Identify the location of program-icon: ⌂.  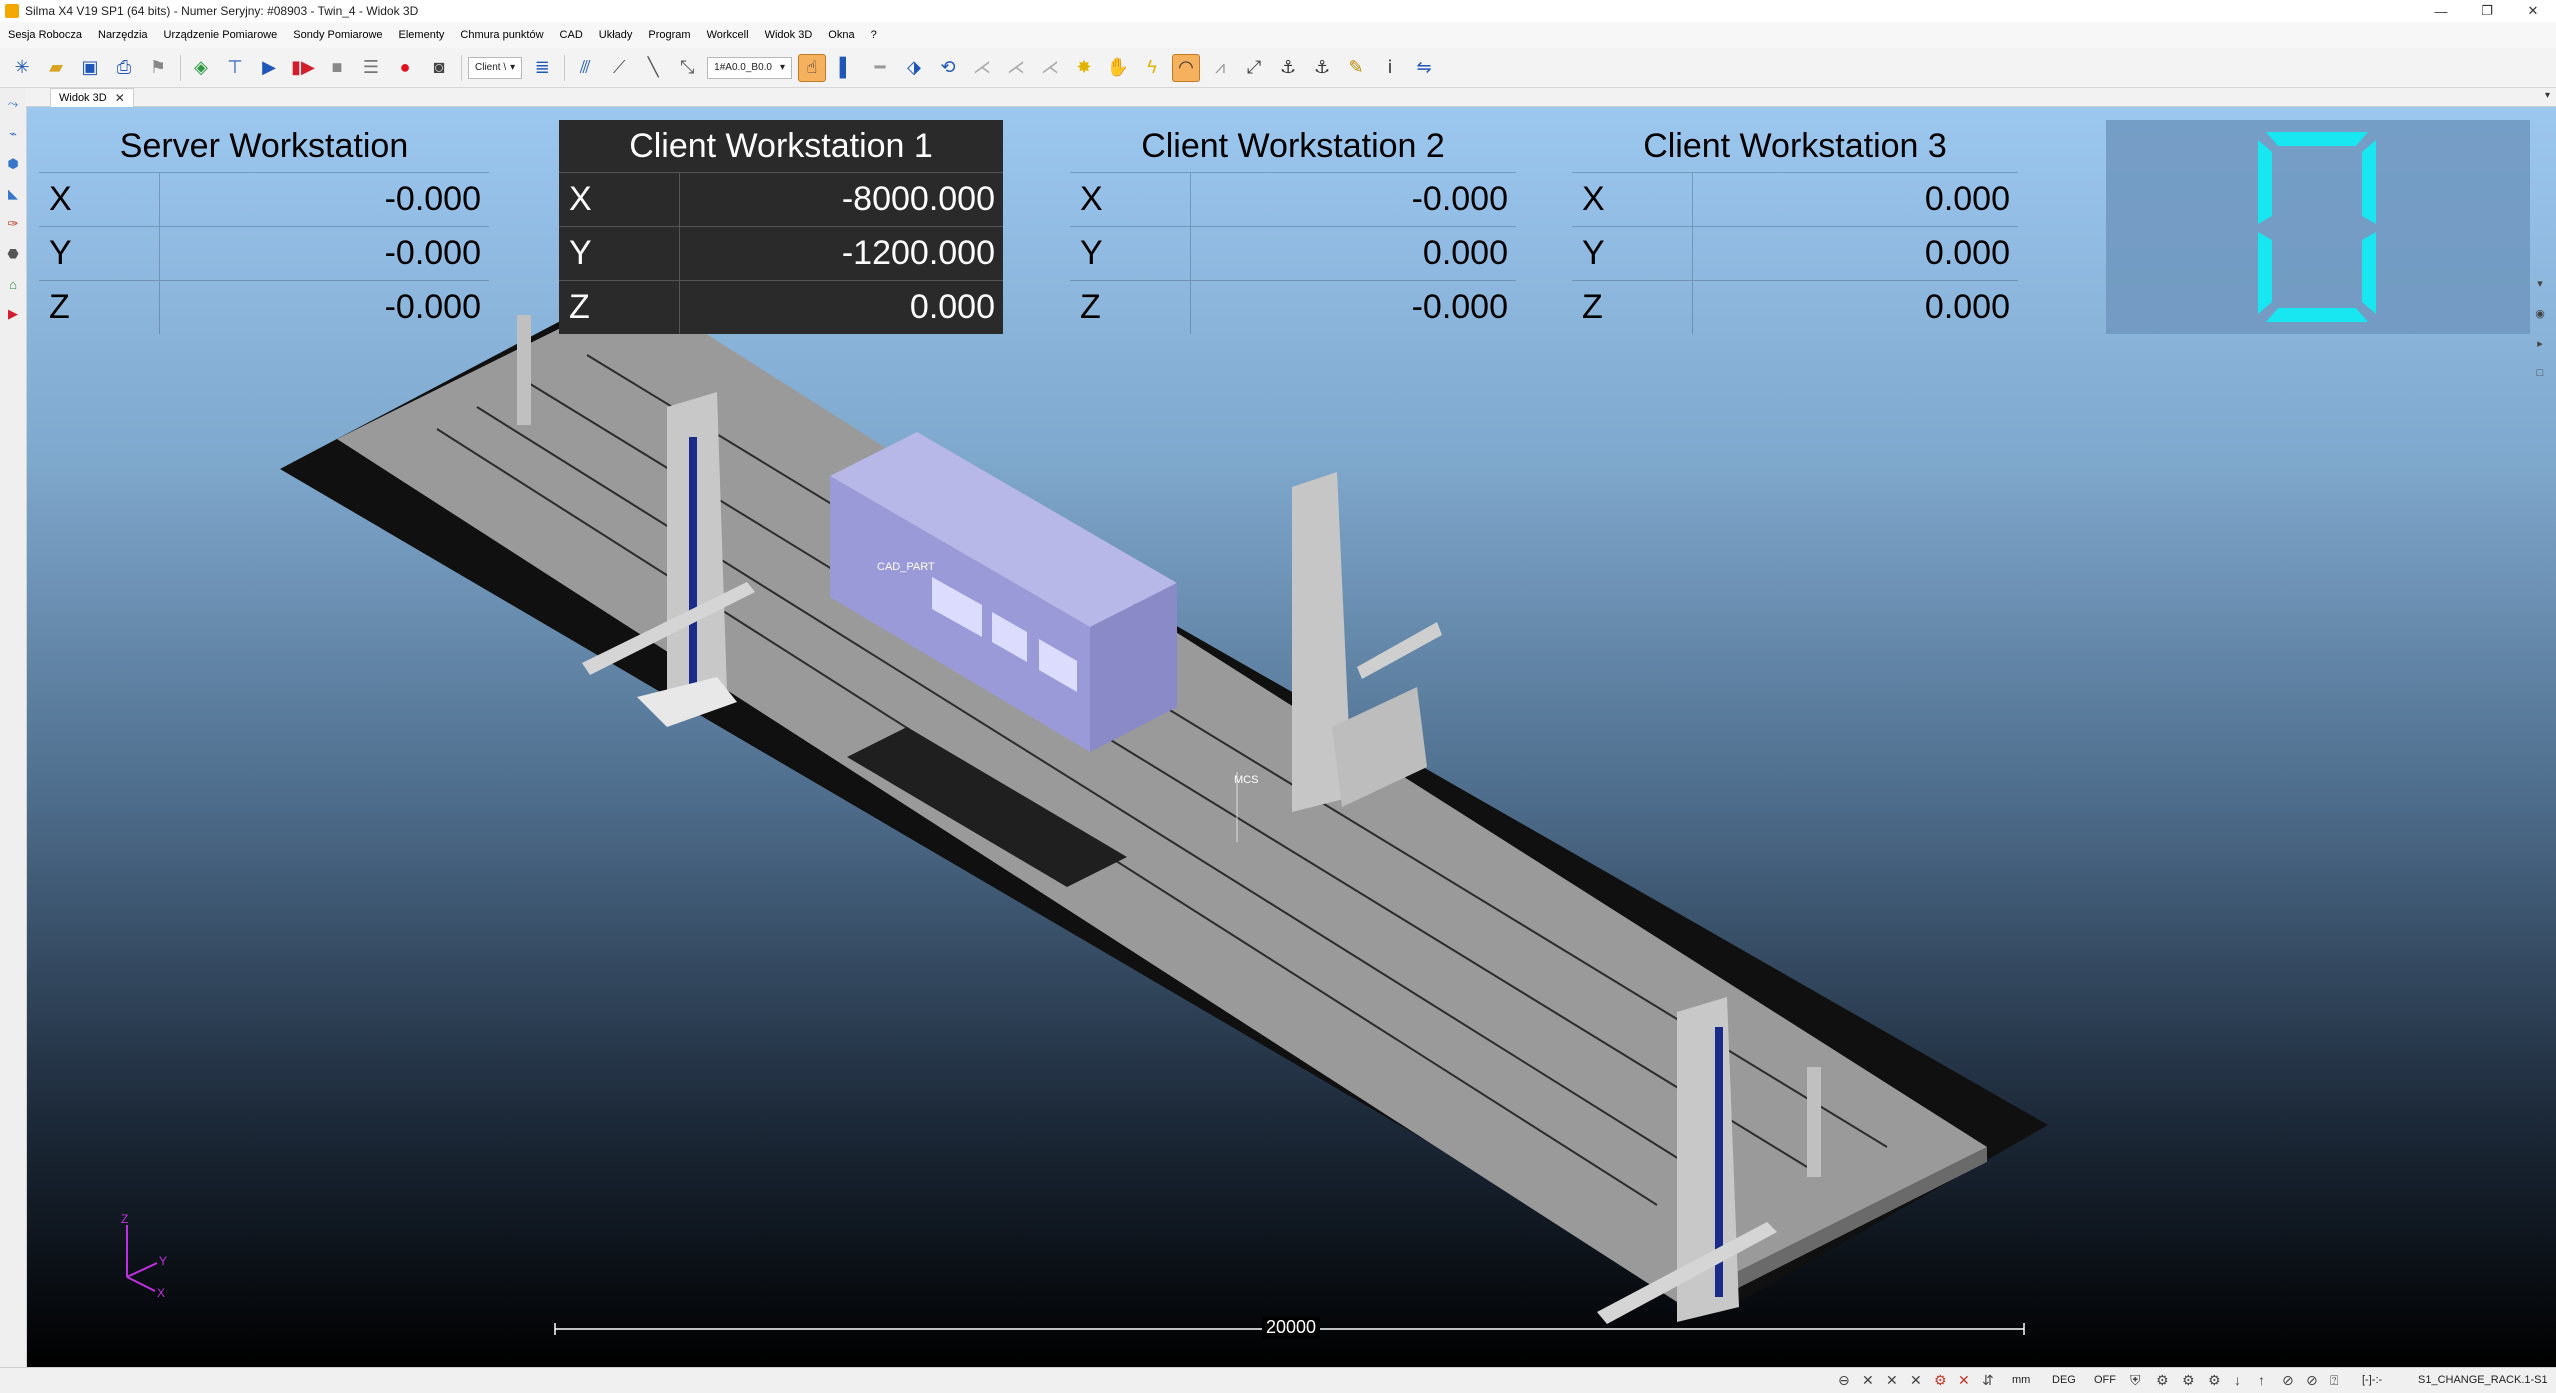
(13, 284).